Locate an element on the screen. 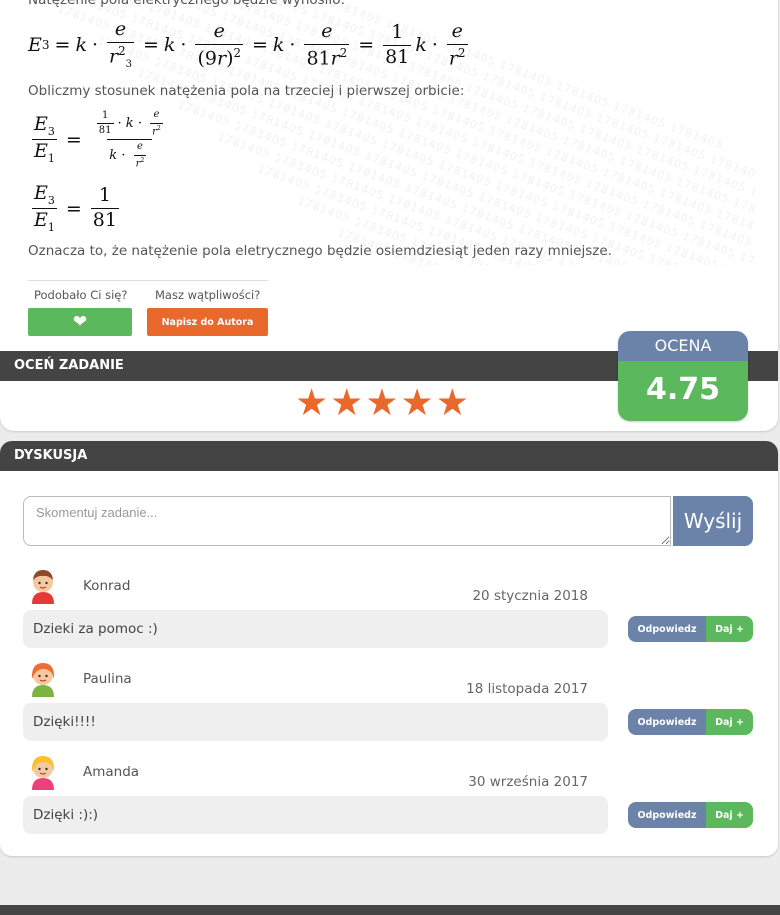 The image size is (780, 915). score-box: OCENA 4.75 is located at coordinates (683, 376).